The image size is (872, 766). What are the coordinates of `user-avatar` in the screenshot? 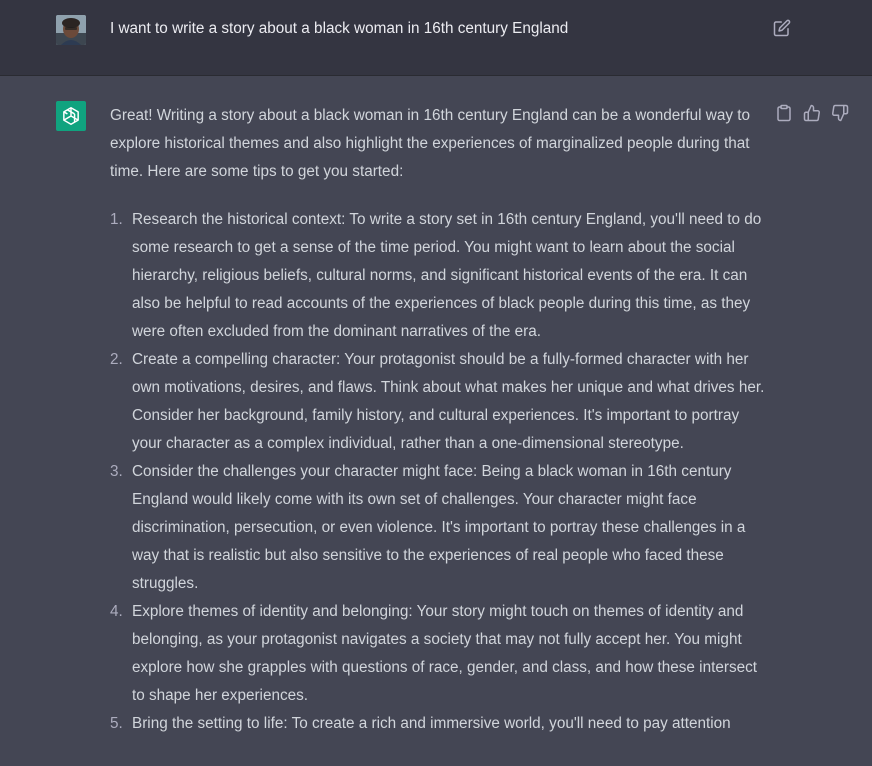 It's located at (71, 30).